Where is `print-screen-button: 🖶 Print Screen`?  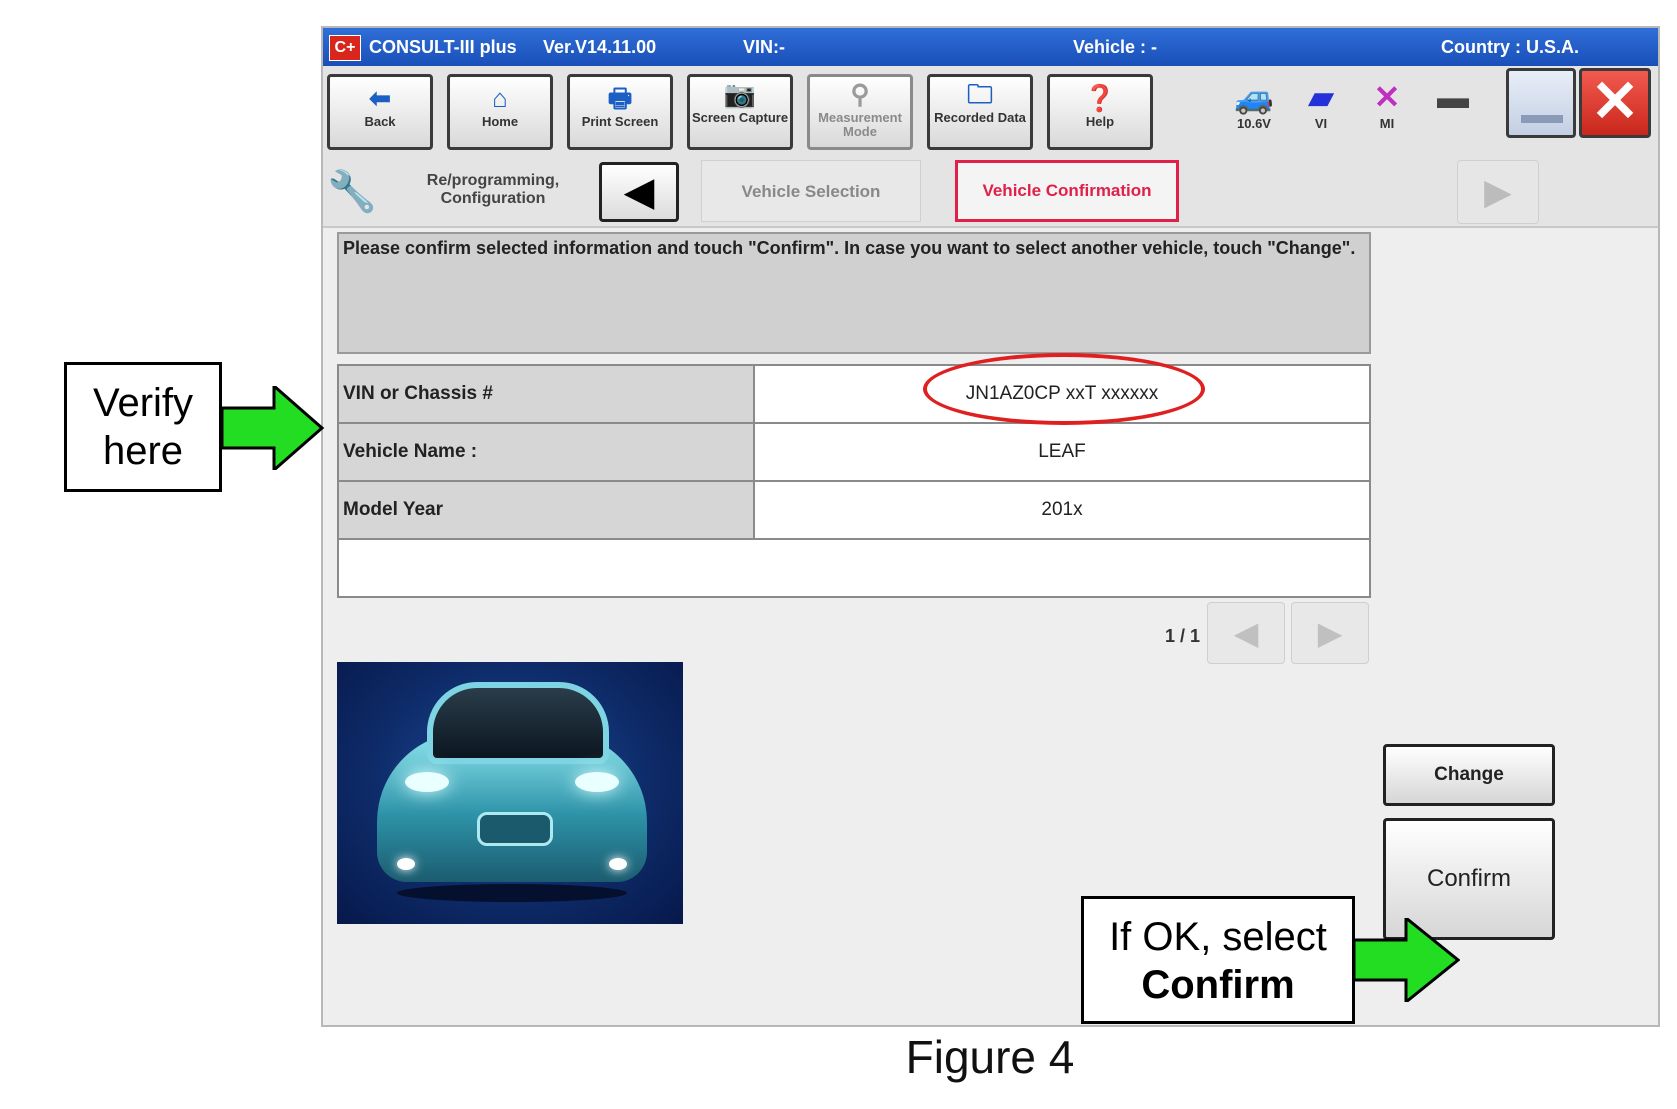 print-screen-button: 🖶 Print Screen is located at coordinates (620, 112).